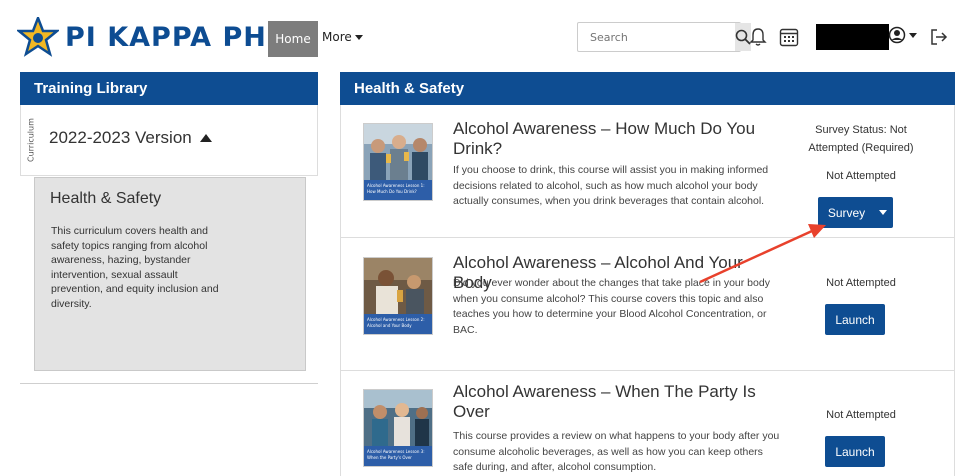  I want to click on version-selector: 2022-2023 Version, so click(130, 138).